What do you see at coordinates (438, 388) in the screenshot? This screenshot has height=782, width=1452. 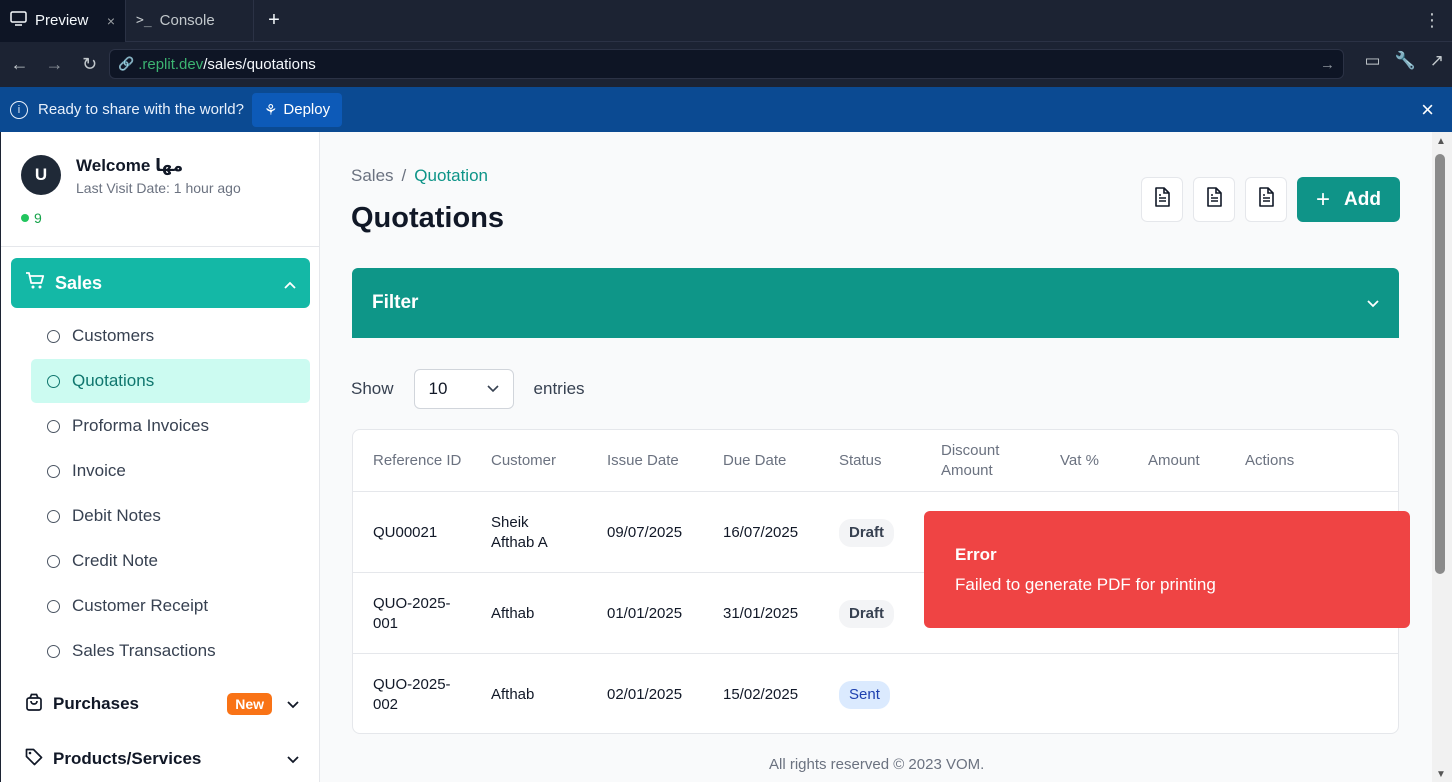 I see `entries-value: 10` at bounding box center [438, 388].